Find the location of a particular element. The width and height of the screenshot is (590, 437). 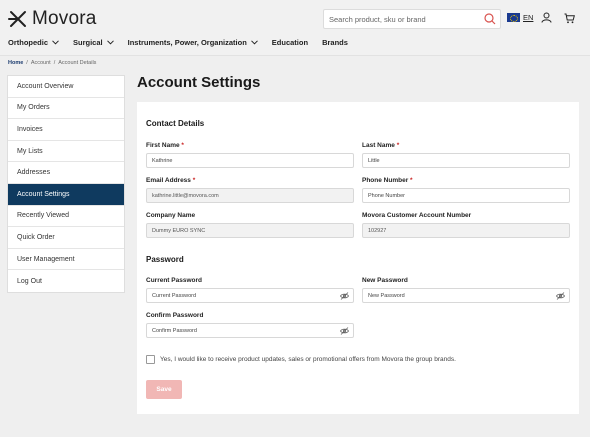

new-password-label: New Password is located at coordinates (385, 280).